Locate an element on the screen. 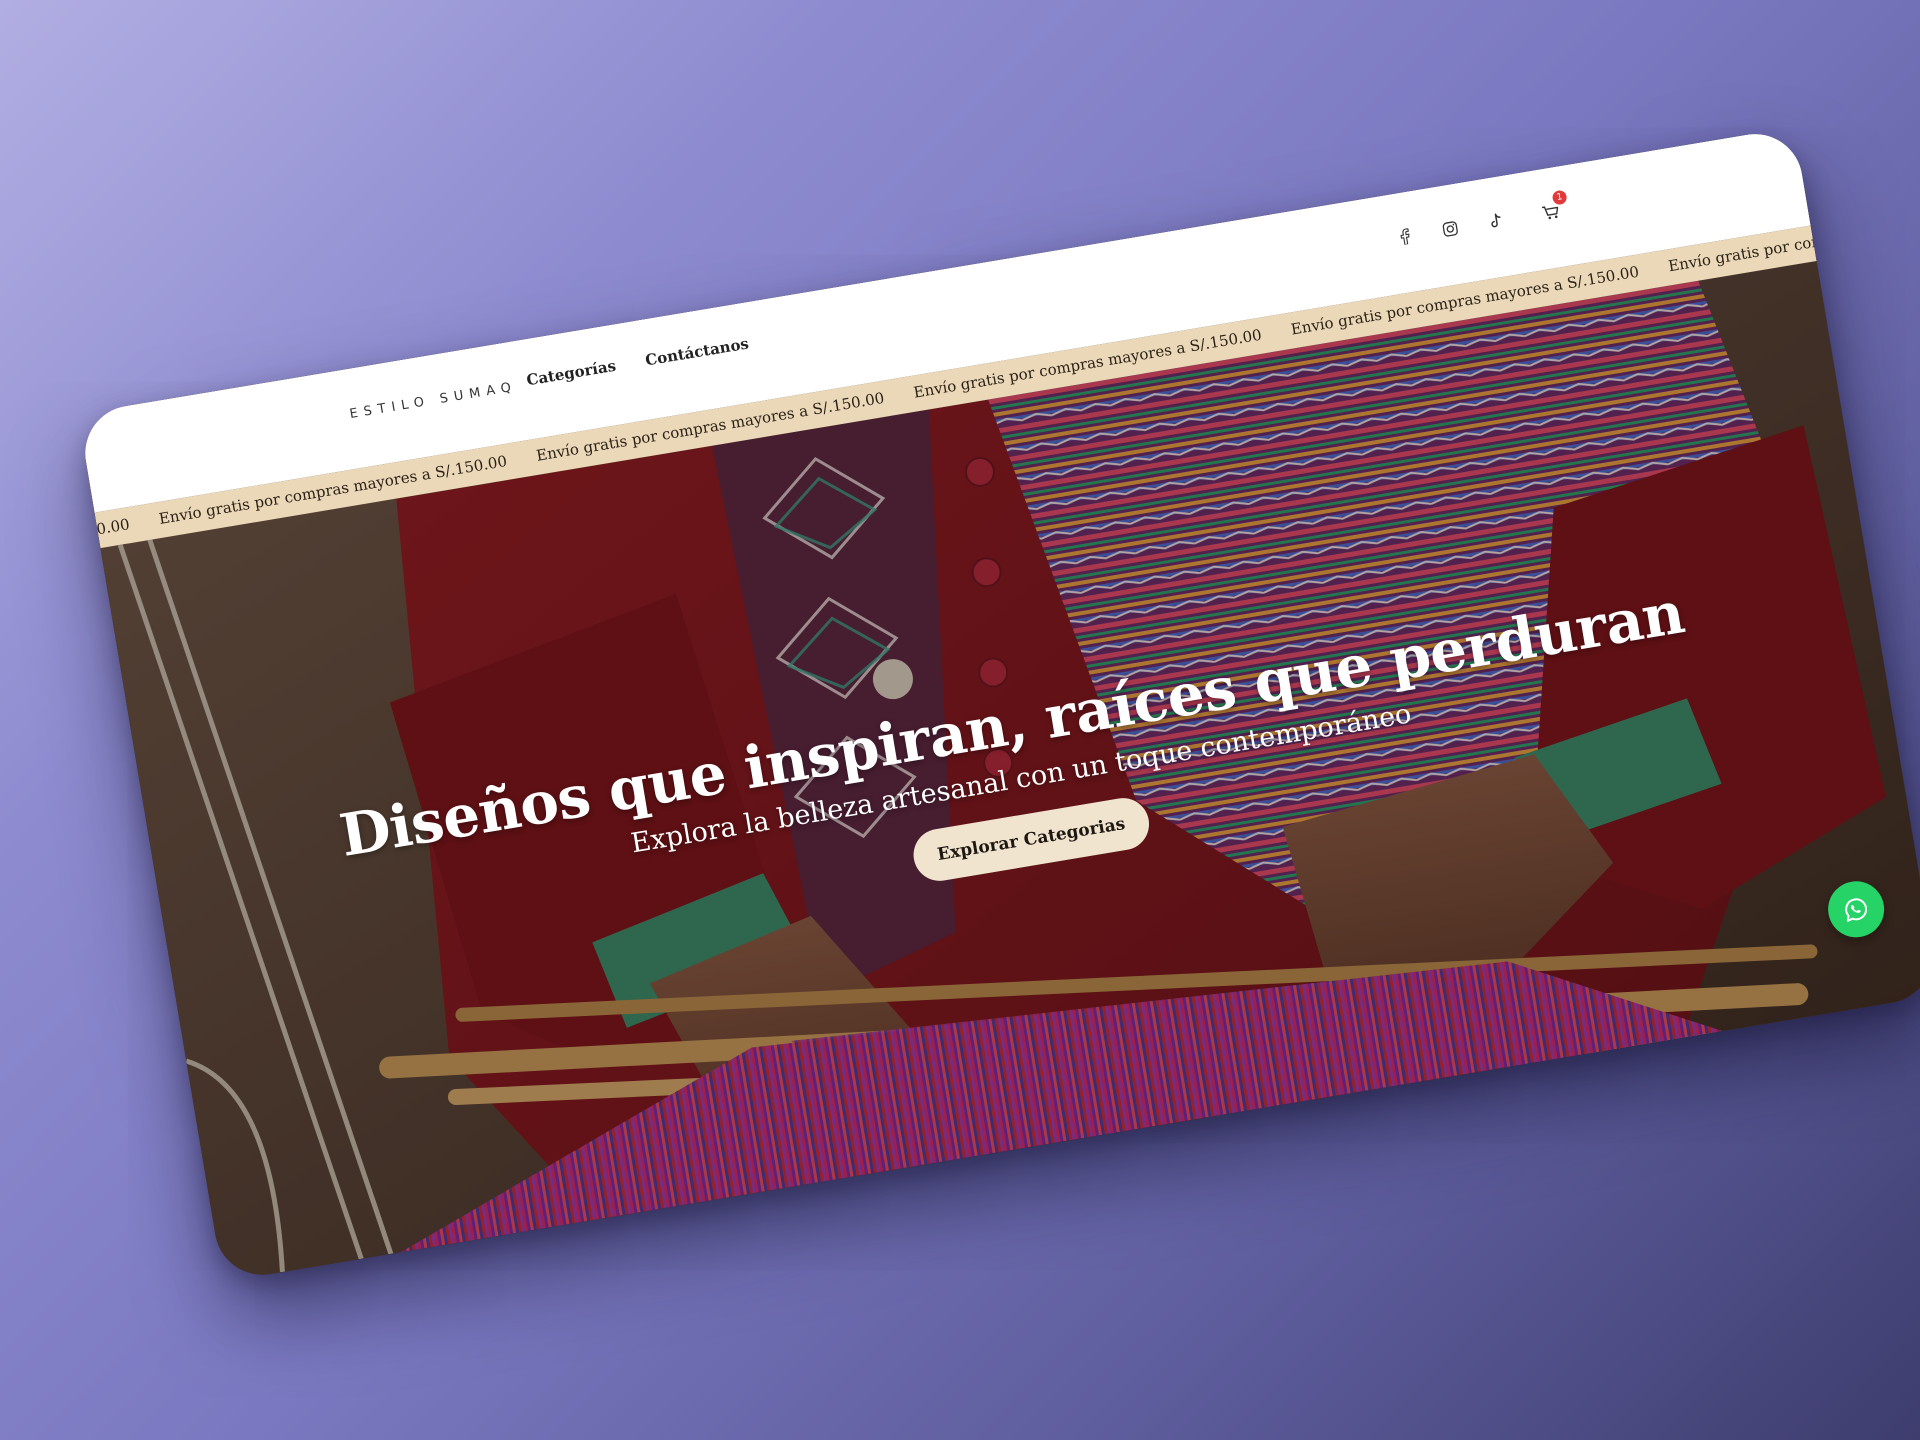 Image resolution: width=1920 pixels, height=1440 pixels. social-links: 1 is located at coordinates (1480, 218).